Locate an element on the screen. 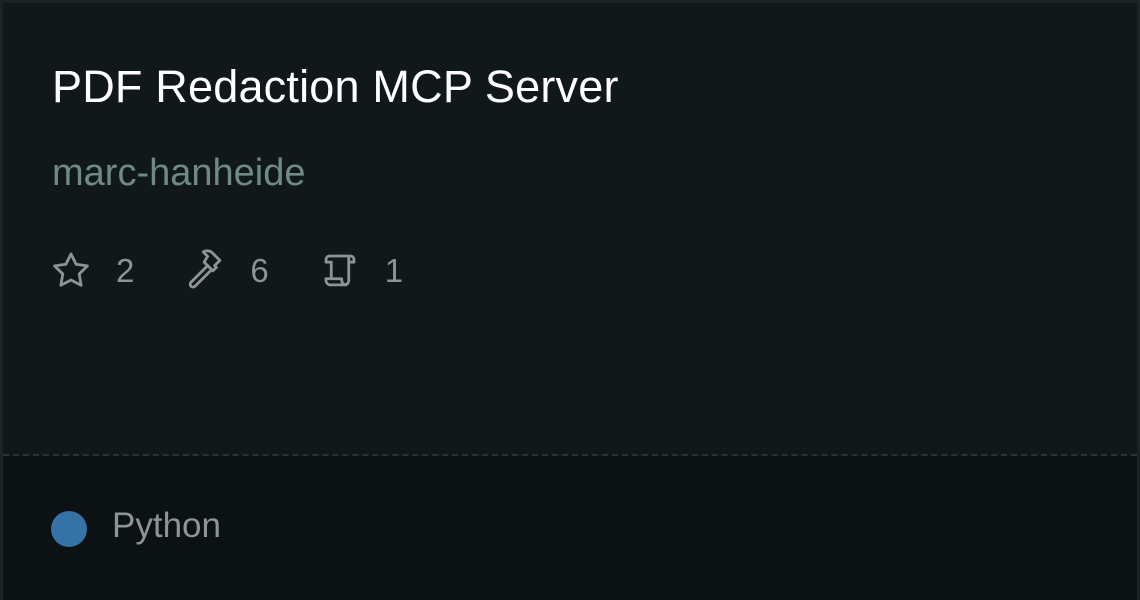 This screenshot has width=1140, height=600. stars-count: 2 is located at coordinates (125, 270).